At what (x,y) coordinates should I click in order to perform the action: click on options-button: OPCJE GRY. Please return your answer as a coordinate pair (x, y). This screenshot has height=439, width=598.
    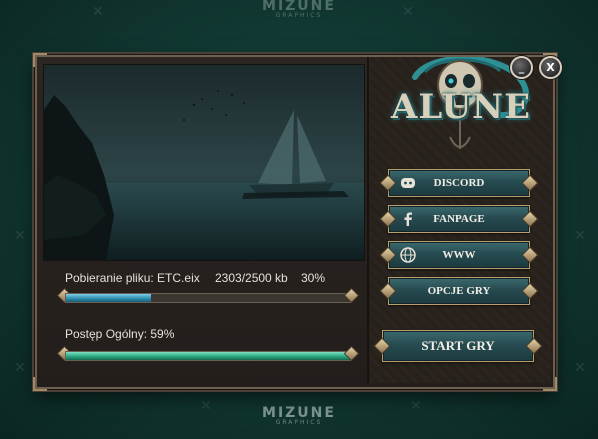
    Looking at the image, I should click on (459, 291).